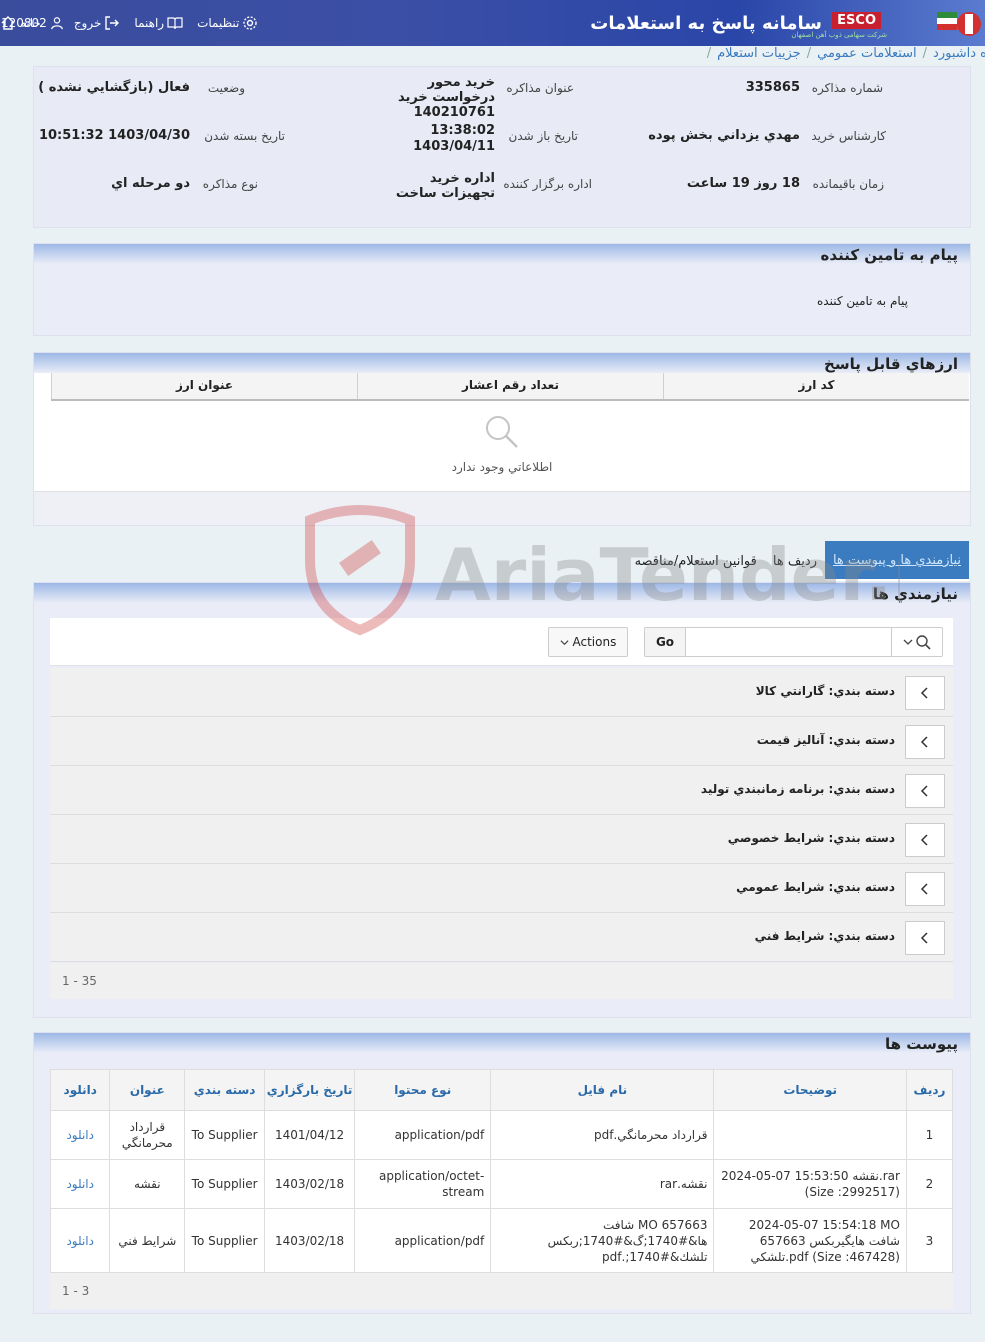 This screenshot has height=1342, width=985. I want to click on book-icon, so click(175, 23).